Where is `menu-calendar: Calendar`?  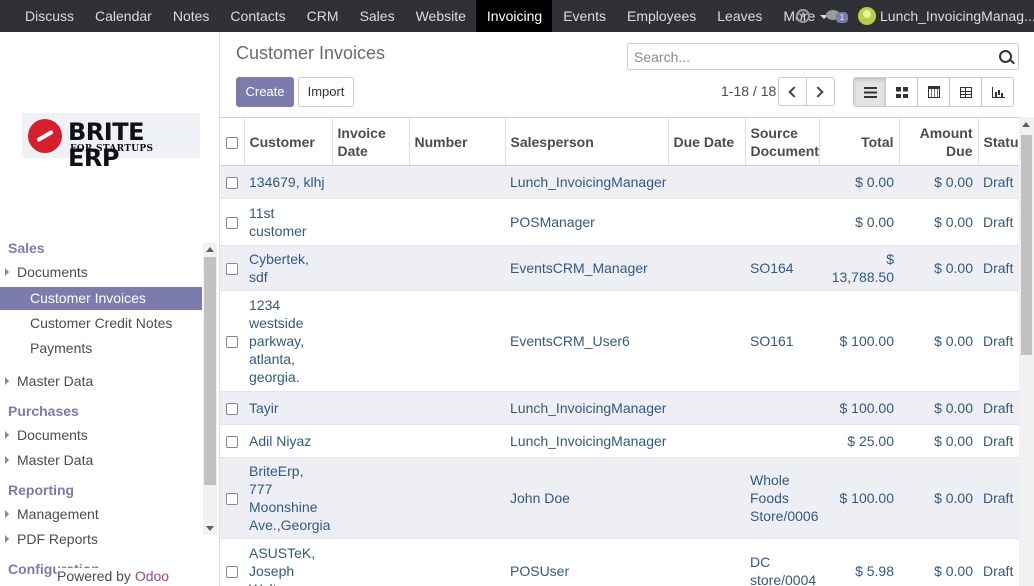
menu-calendar: Calendar is located at coordinates (123, 16).